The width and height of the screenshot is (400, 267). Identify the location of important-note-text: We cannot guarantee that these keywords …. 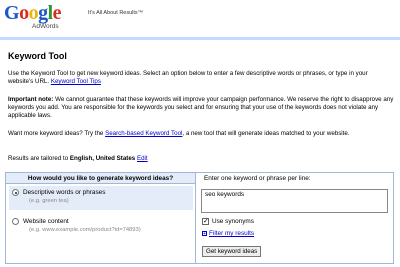
(201, 108).